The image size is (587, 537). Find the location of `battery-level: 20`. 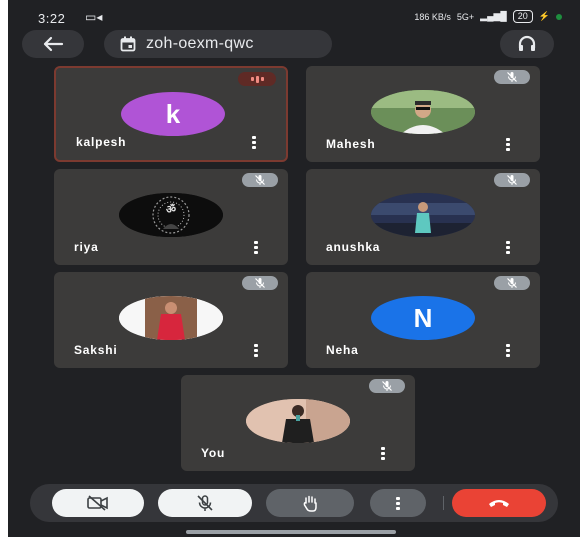

battery-level: 20 is located at coordinates (522, 16).